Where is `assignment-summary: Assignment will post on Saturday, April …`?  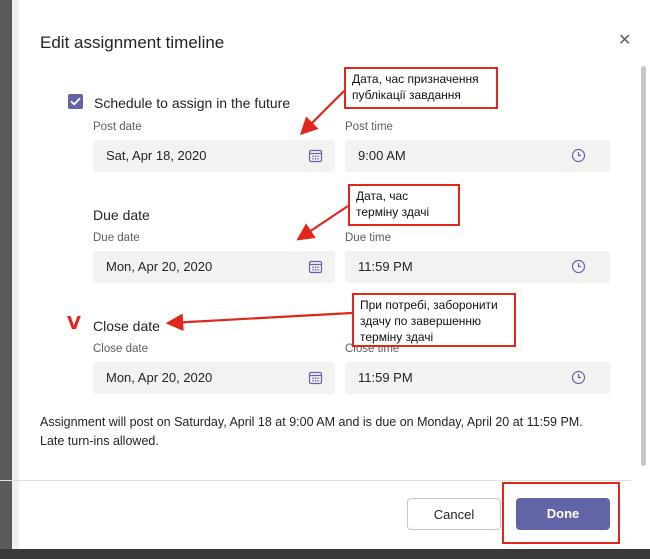 assignment-summary: Assignment will post on Saturday, April … is located at coordinates (311, 431).